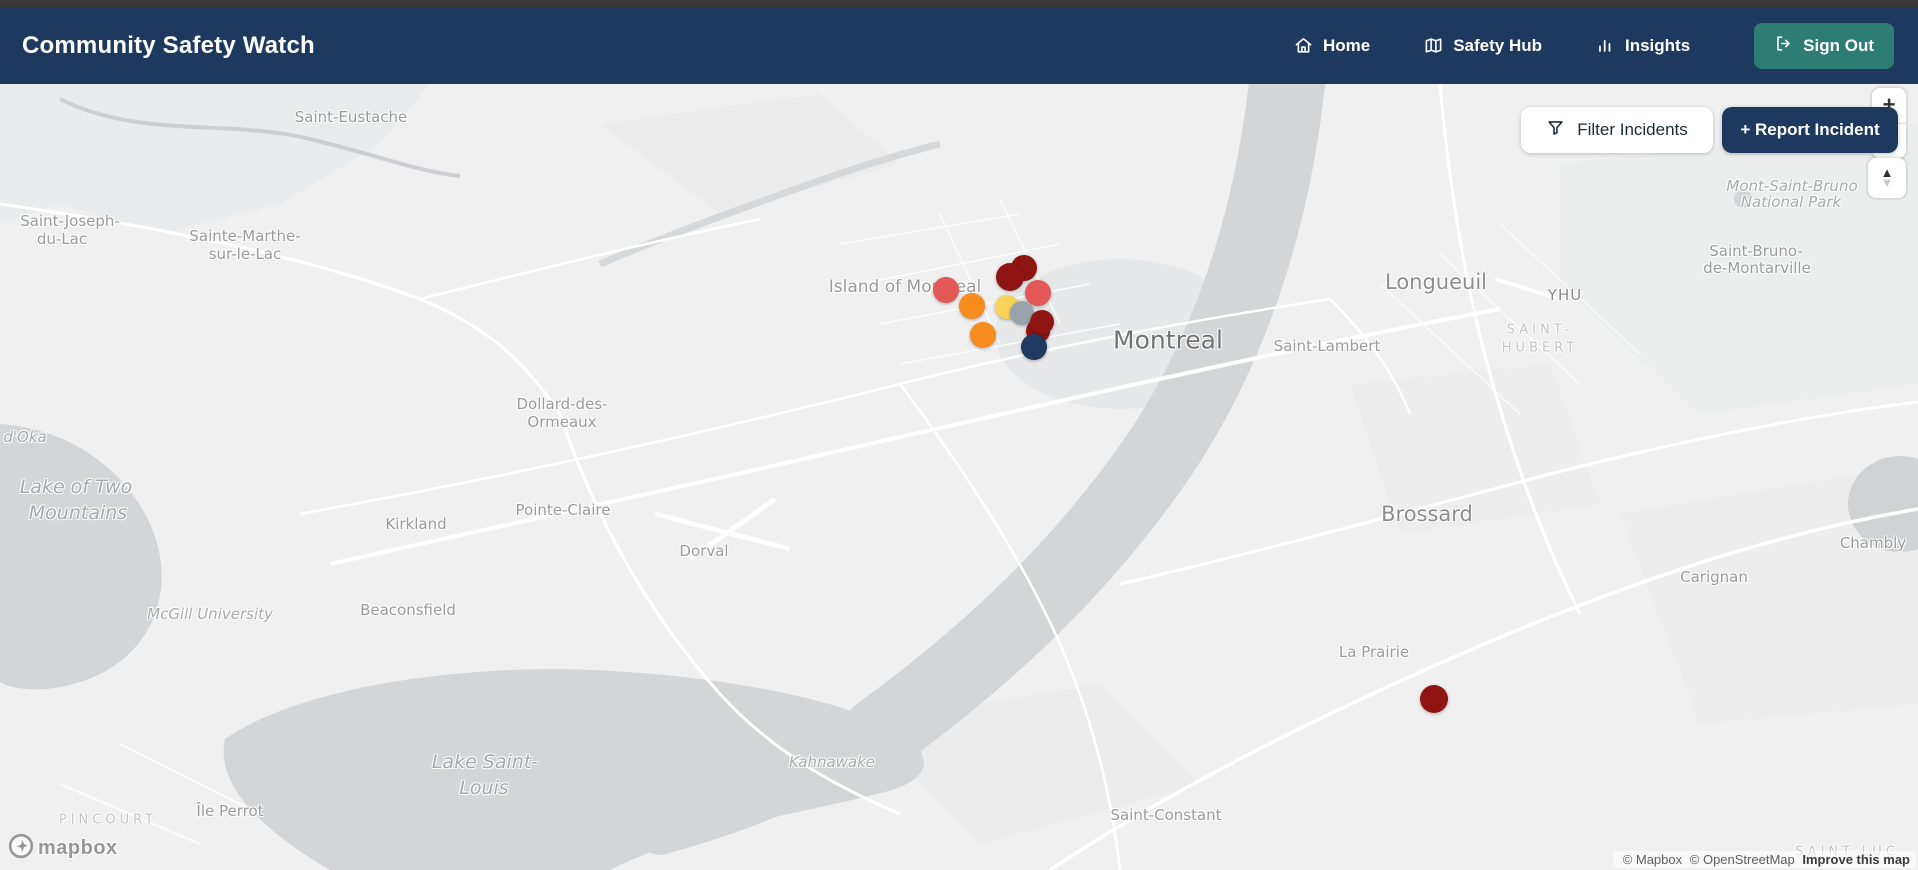 The height and width of the screenshot is (870, 1918). I want to click on map-icon, so click(1433, 45).